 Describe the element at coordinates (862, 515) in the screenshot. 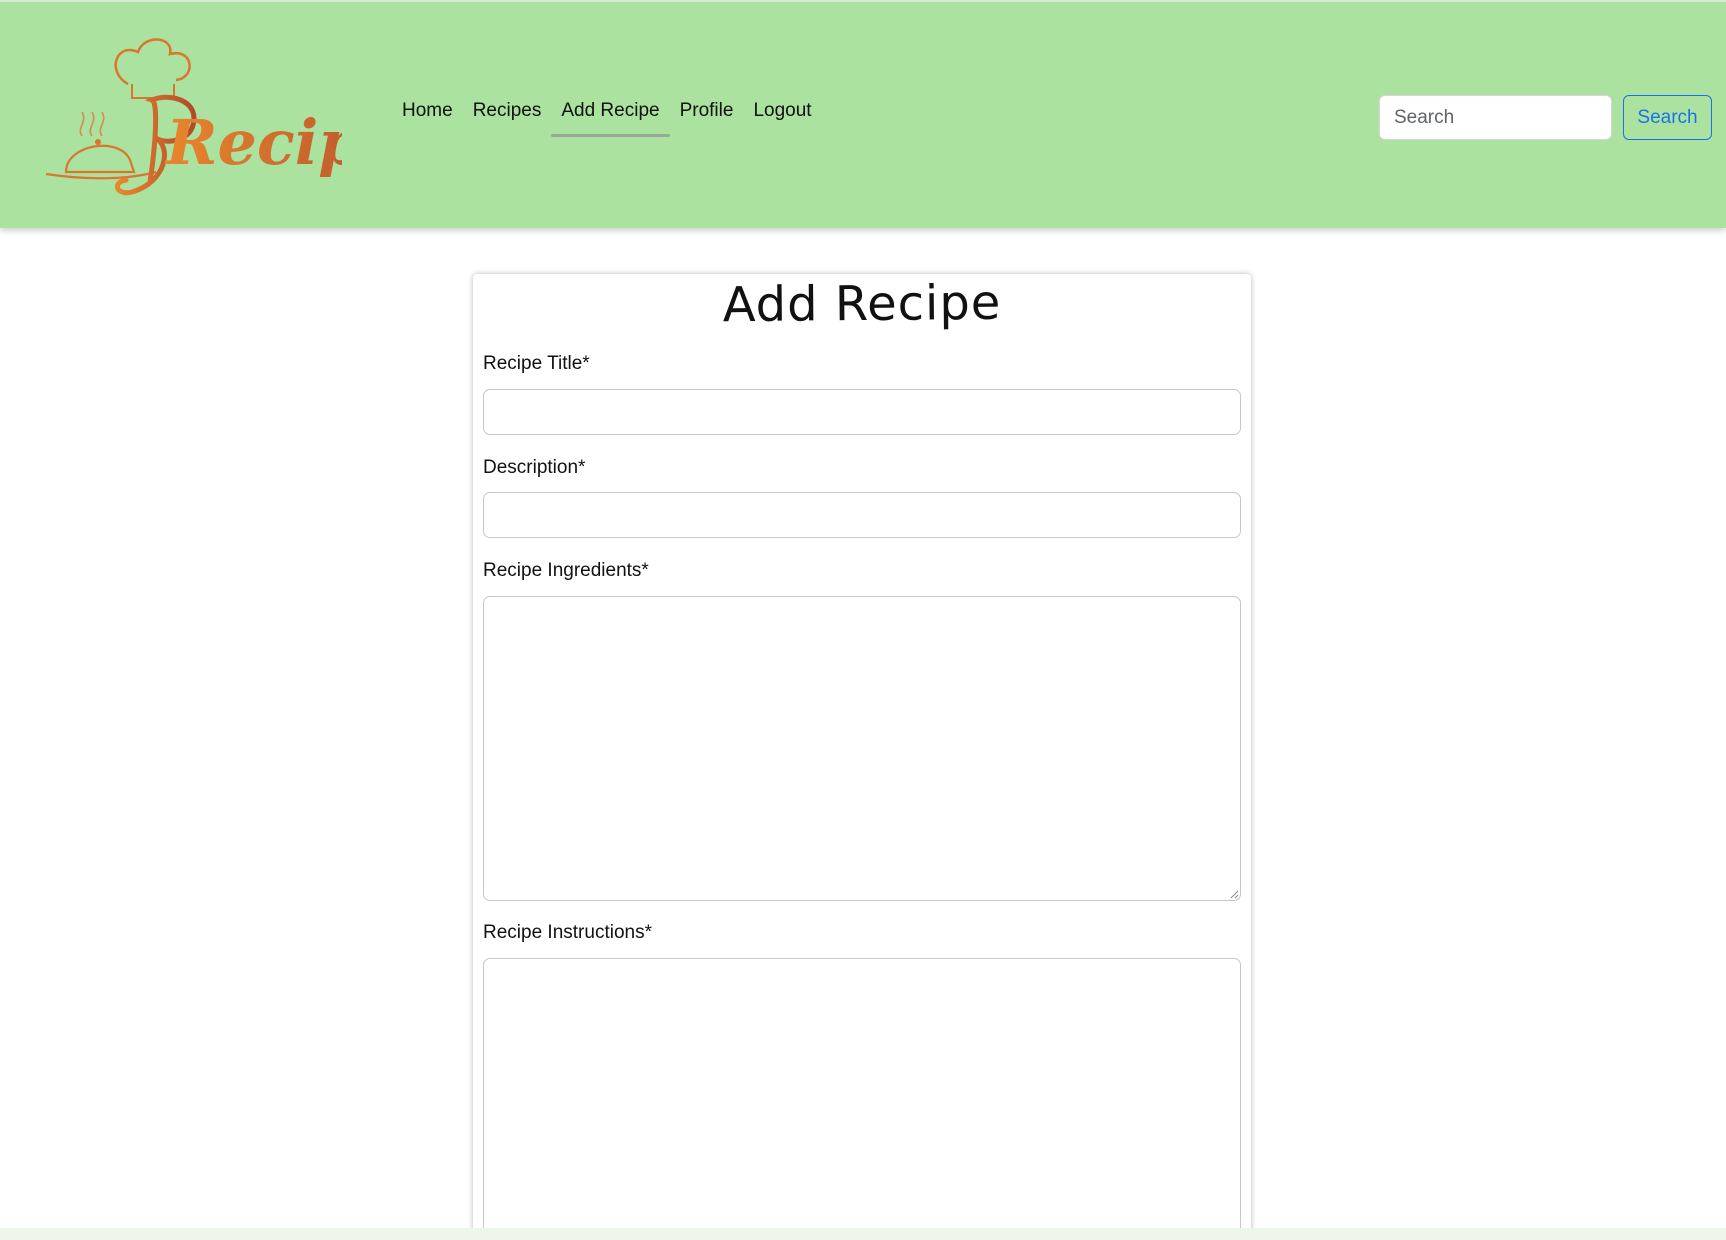

I see `description-field` at that location.